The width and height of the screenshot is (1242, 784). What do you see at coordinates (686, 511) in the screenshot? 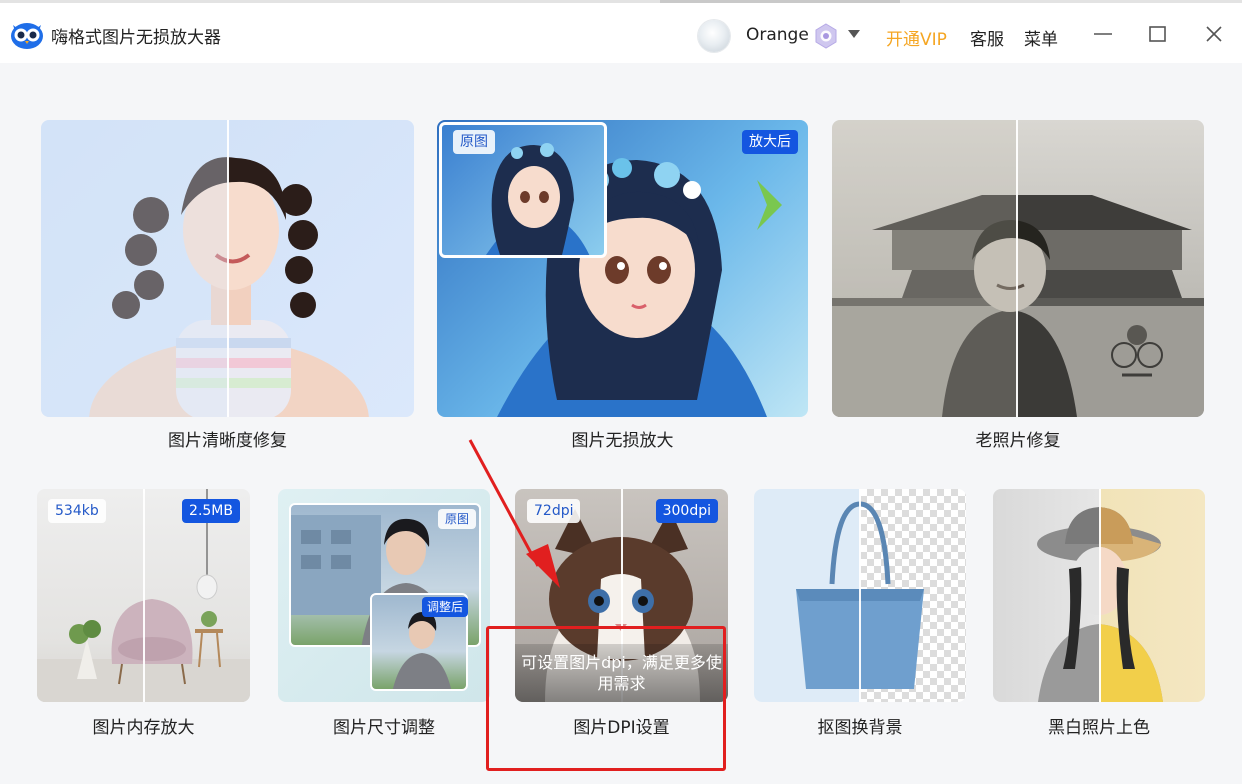
I see `high-dpi-tag: 300dpi` at bounding box center [686, 511].